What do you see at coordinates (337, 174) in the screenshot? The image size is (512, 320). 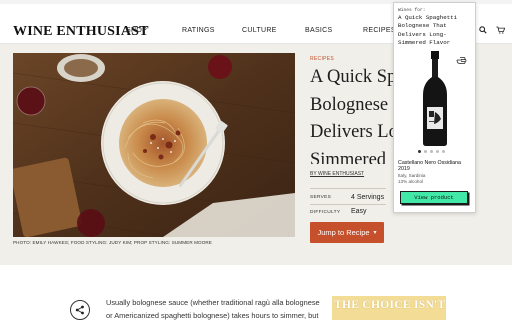 I see `byline: BY WINE ENTHUSIAST` at bounding box center [337, 174].